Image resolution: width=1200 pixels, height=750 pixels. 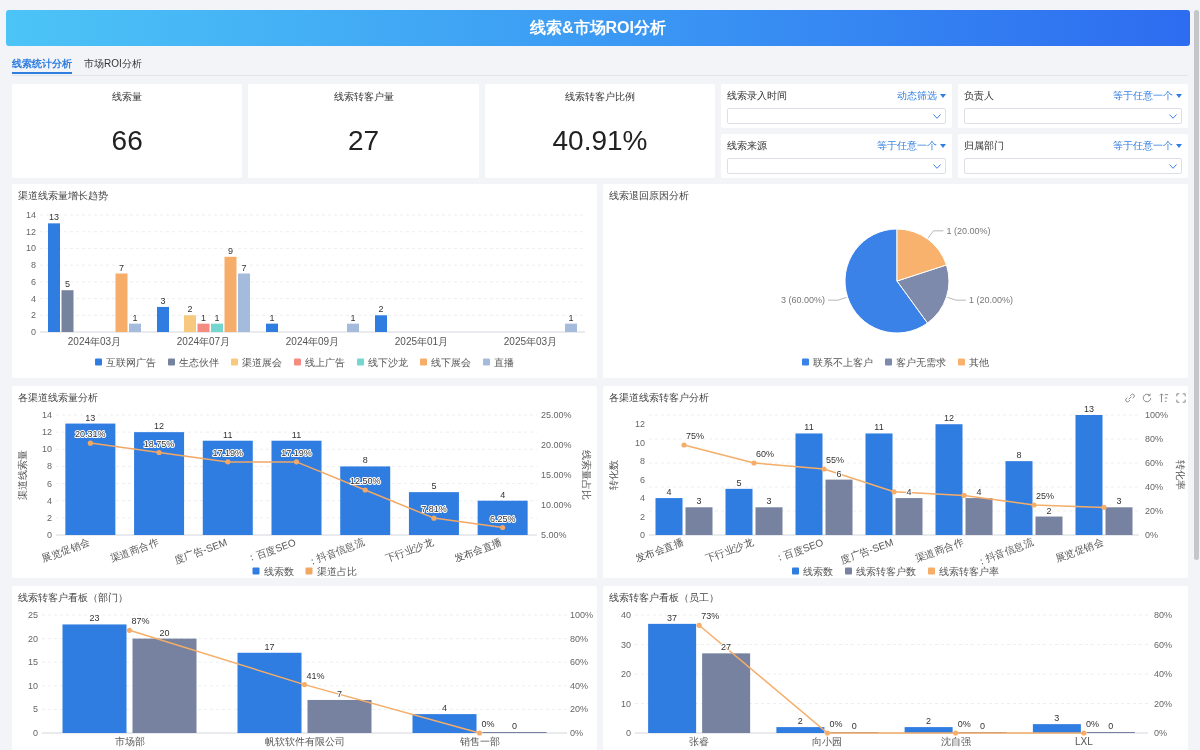 I want to click on line-value-label: 7.81%, so click(x=434, y=509).